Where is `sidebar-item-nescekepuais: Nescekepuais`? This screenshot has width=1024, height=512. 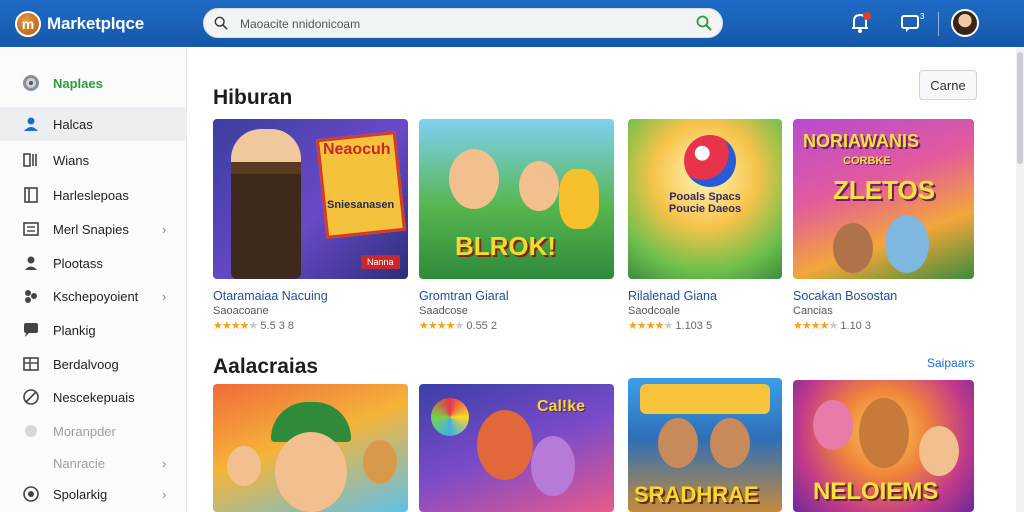
sidebar-item-nescekepuais: Nescekepuais is located at coordinates (93, 397).